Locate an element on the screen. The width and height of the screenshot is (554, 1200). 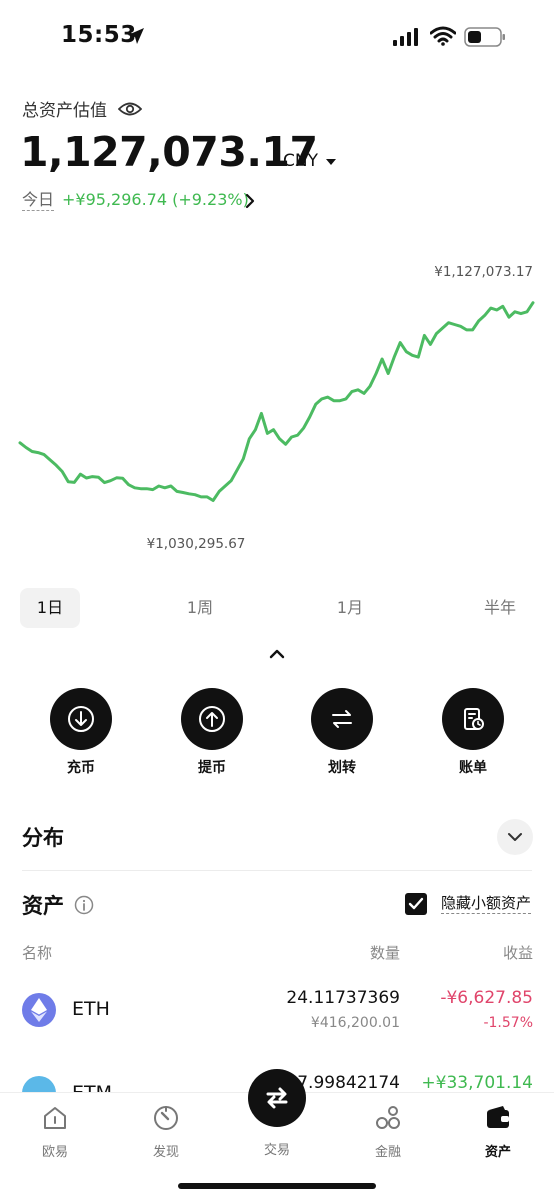
asset-value: ¥416,200.01 is located at coordinates (355, 1023).